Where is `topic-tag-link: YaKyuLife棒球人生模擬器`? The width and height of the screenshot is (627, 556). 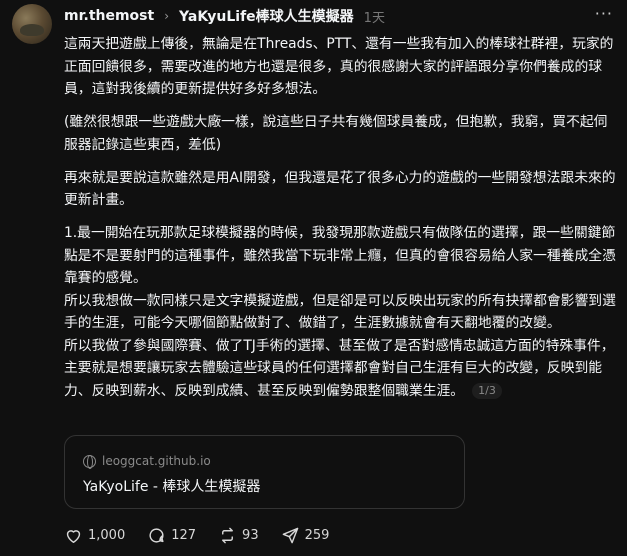
topic-tag-link: YaKyuLife棒球人生模擬器 is located at coordinates (266, 16).